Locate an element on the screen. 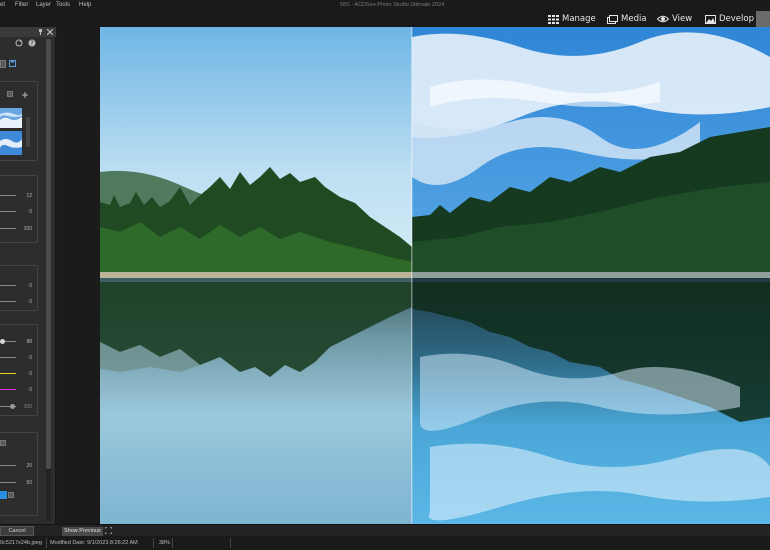 This screenshot has height=550, width=770. thumbnail-scrollbar is located at coordinates (28, 132).